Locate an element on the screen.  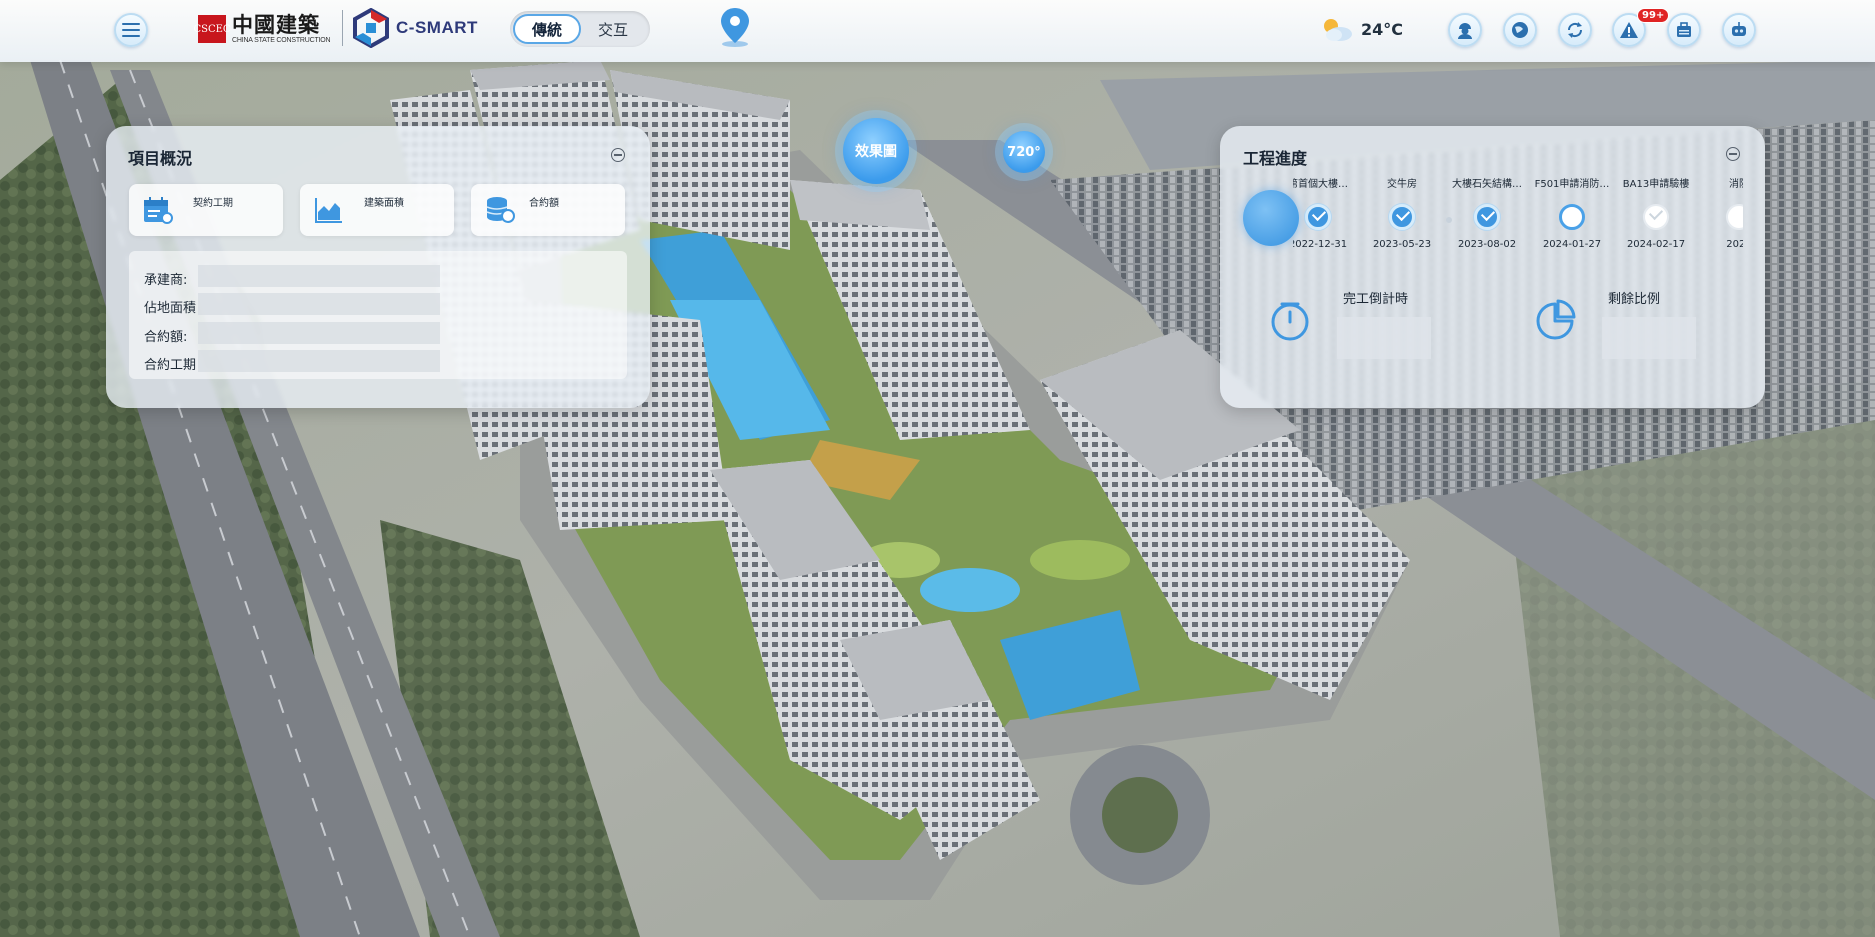
milestone-name: 消防 is located at coordinates (1736, 184).